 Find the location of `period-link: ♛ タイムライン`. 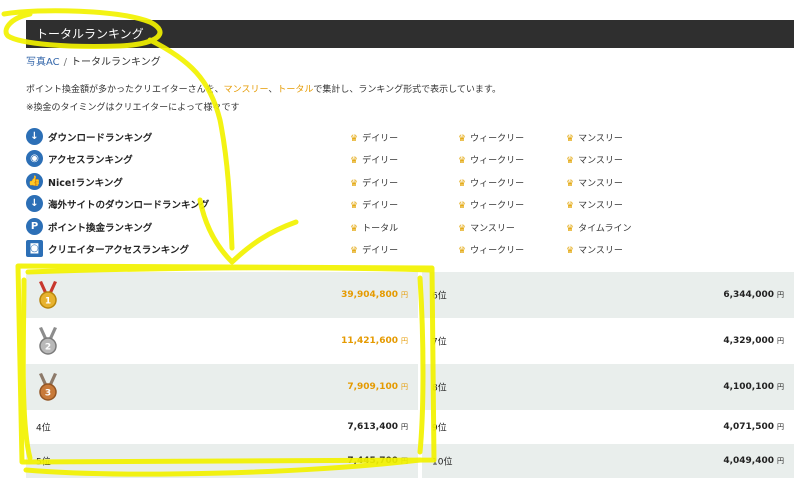

period-link: ♛ タイムライン is located at coordinates (598, 227).